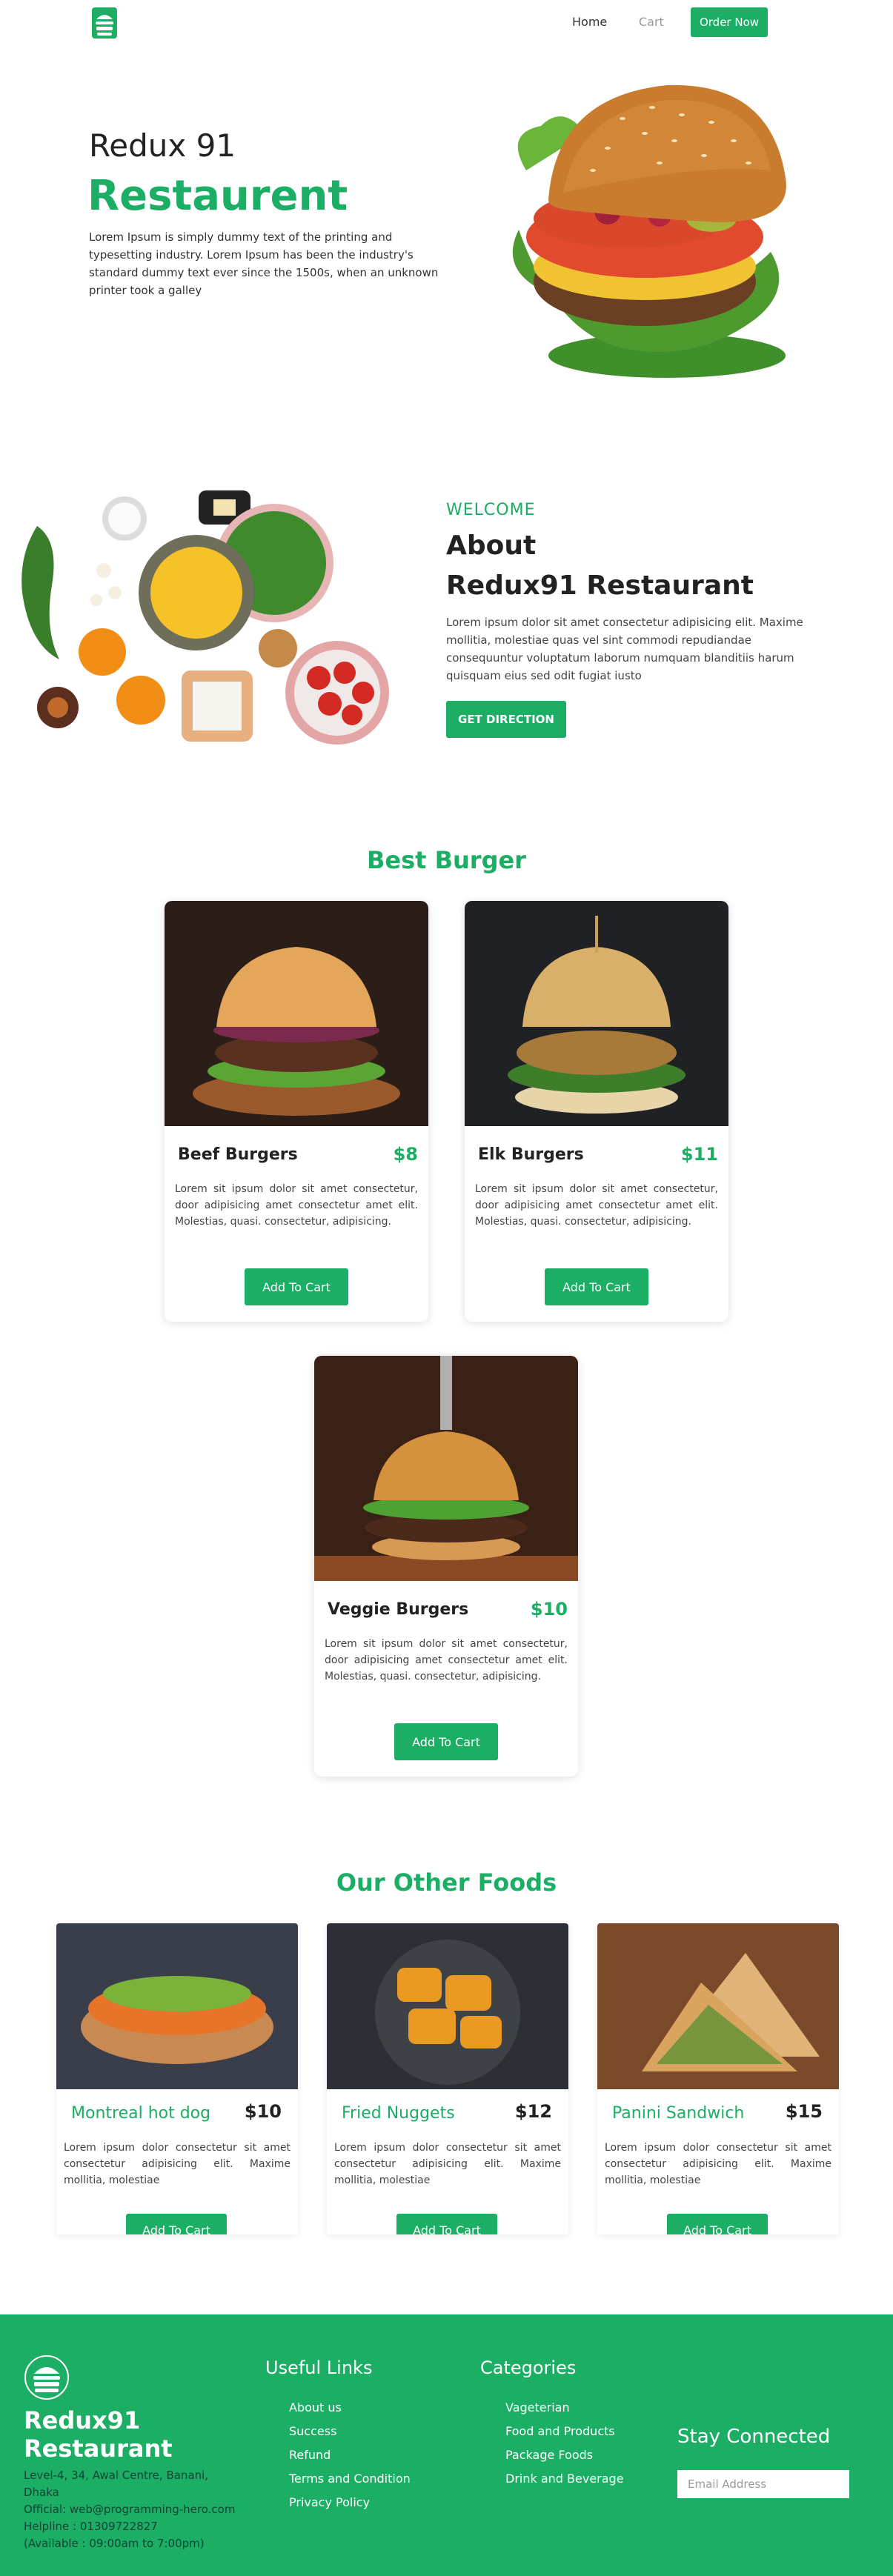 This screenshot has width=893, height=2576. Describe the element at coordinates (130, 2509) in the screenshot. I see `email-line: Official: web@programming-hero.com` at that location.